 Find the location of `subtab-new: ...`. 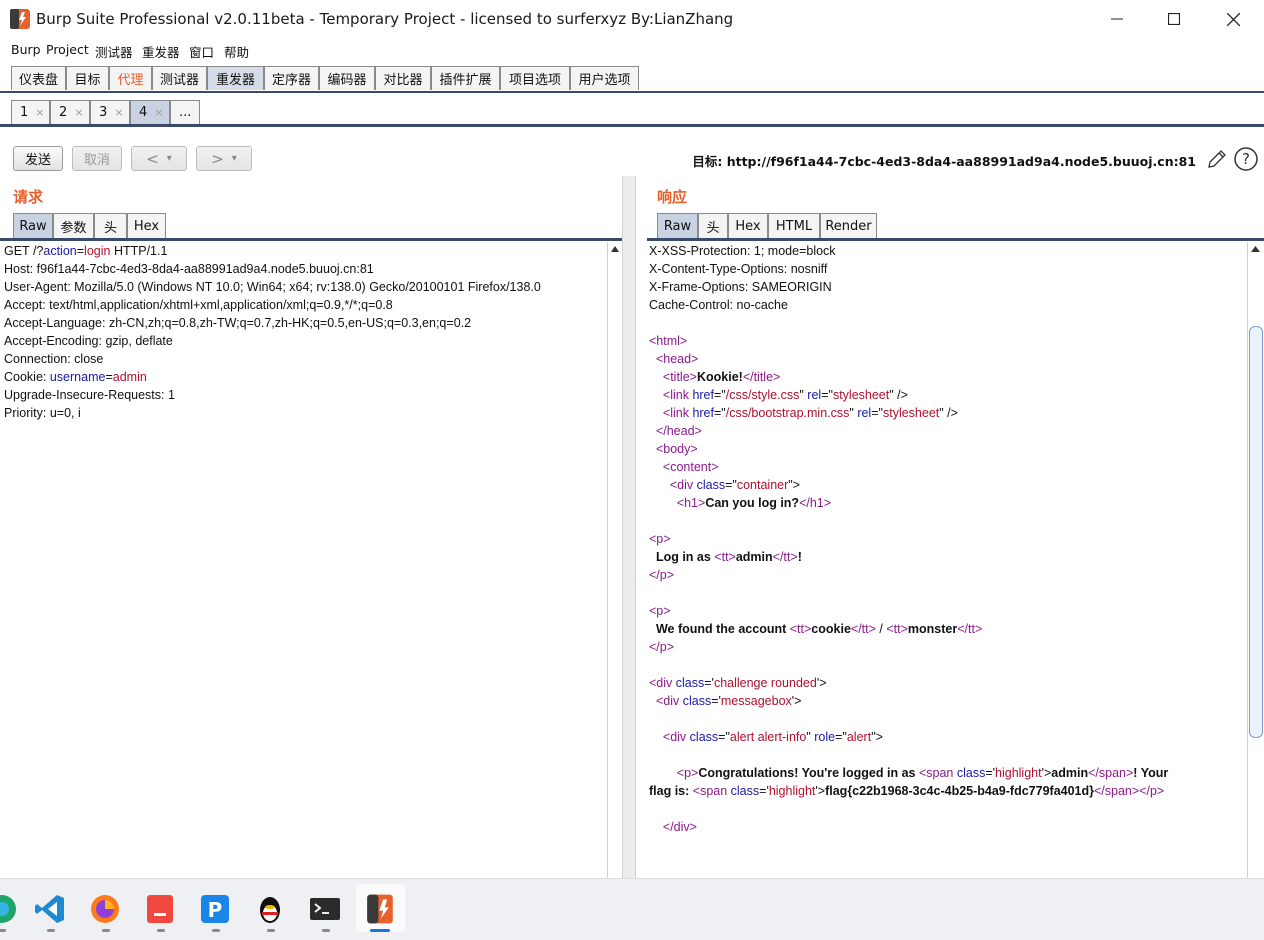

subtab-new: ... is located at coordinates (185, 112).